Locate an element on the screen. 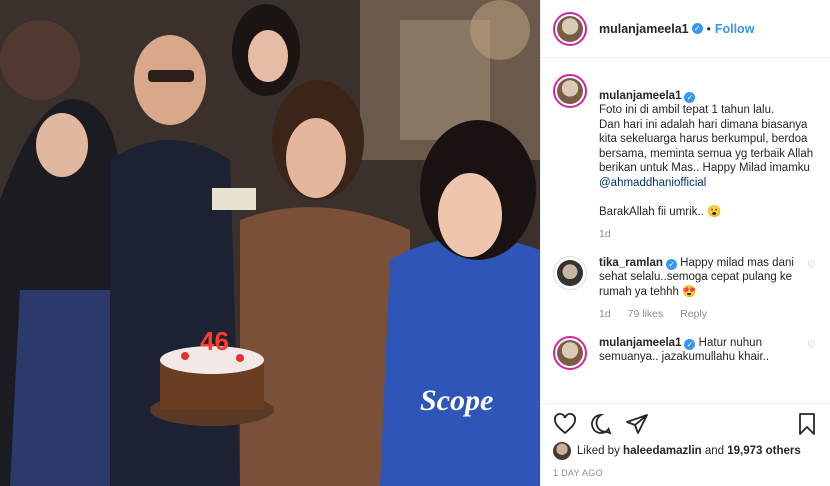  reply-button: Reply is located at coordinates (693, 314).